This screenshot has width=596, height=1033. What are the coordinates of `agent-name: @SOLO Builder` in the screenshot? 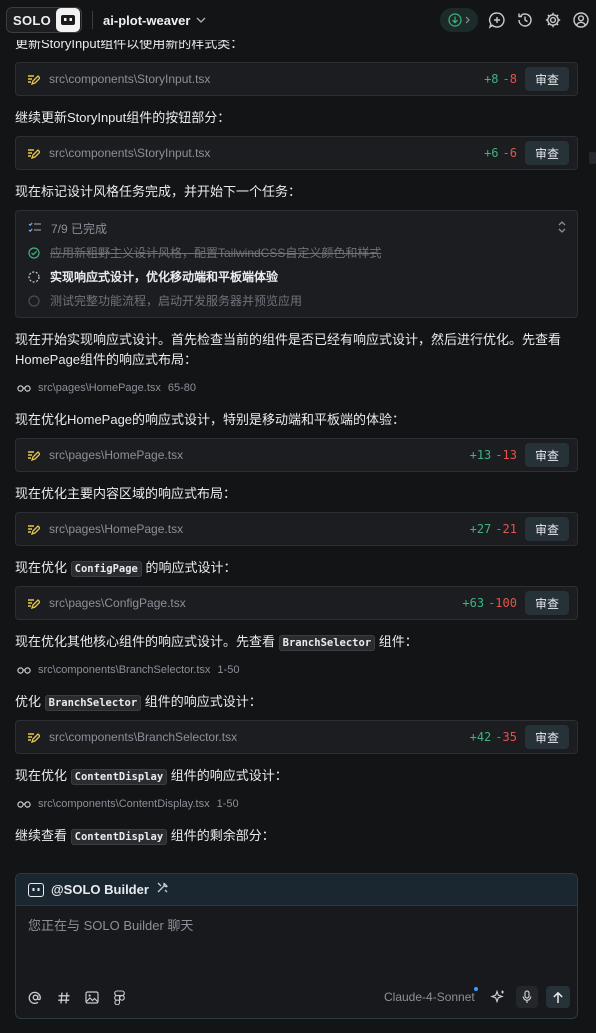 It's located at (100, 889).